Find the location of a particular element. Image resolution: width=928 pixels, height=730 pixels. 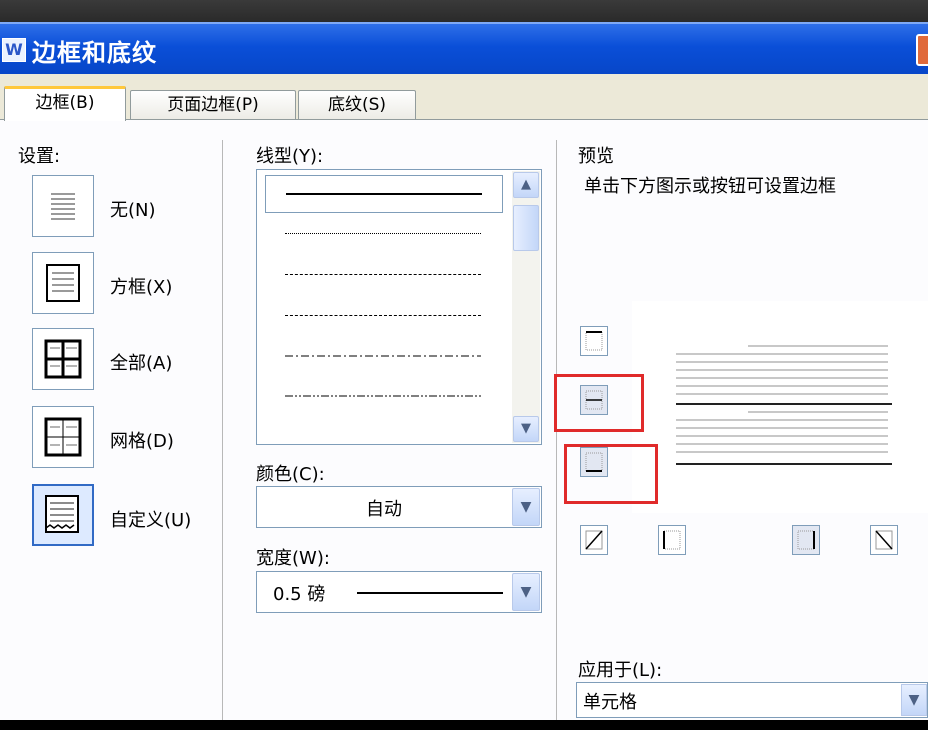

color-dropdown: 自动 ▼ is located at coordinates (399, 507).